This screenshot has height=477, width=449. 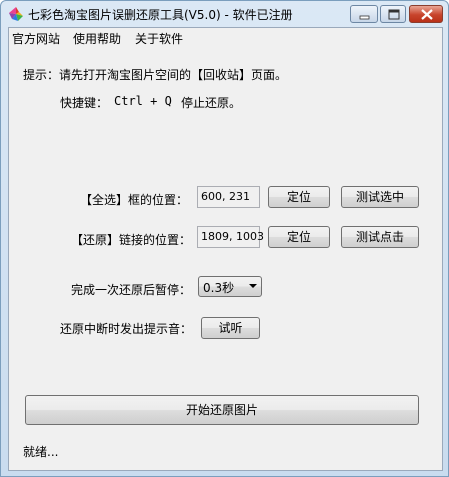 I want to click on pause-duration-select: 0.3秒, so click(x=230, y=286).